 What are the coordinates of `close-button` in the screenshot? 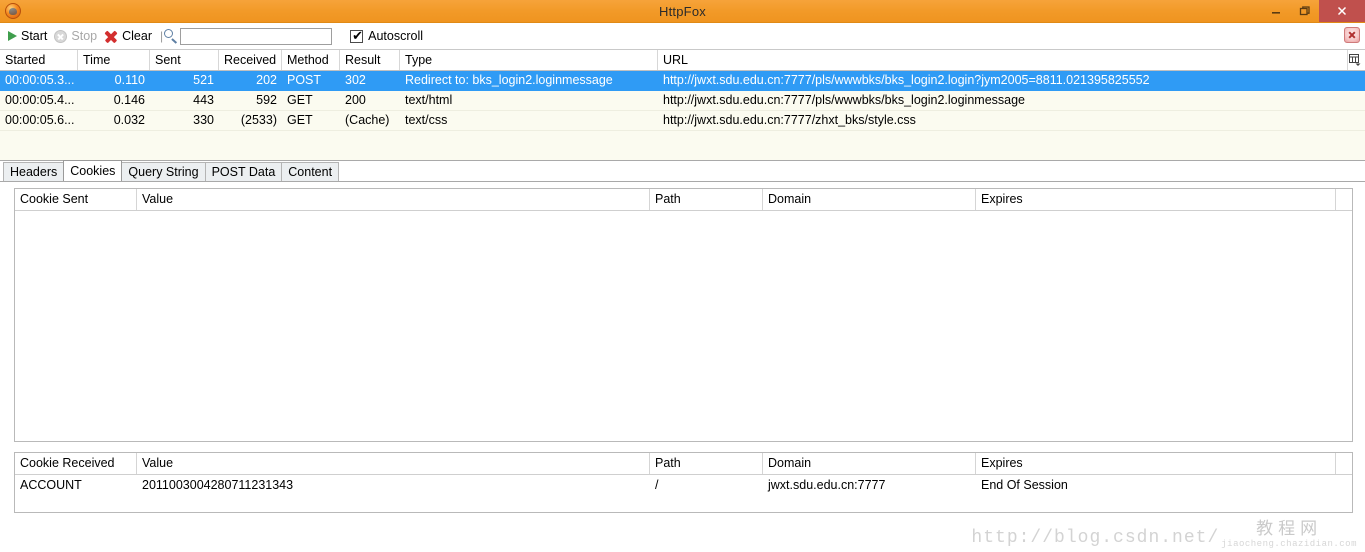 It's located at (1342, 11).